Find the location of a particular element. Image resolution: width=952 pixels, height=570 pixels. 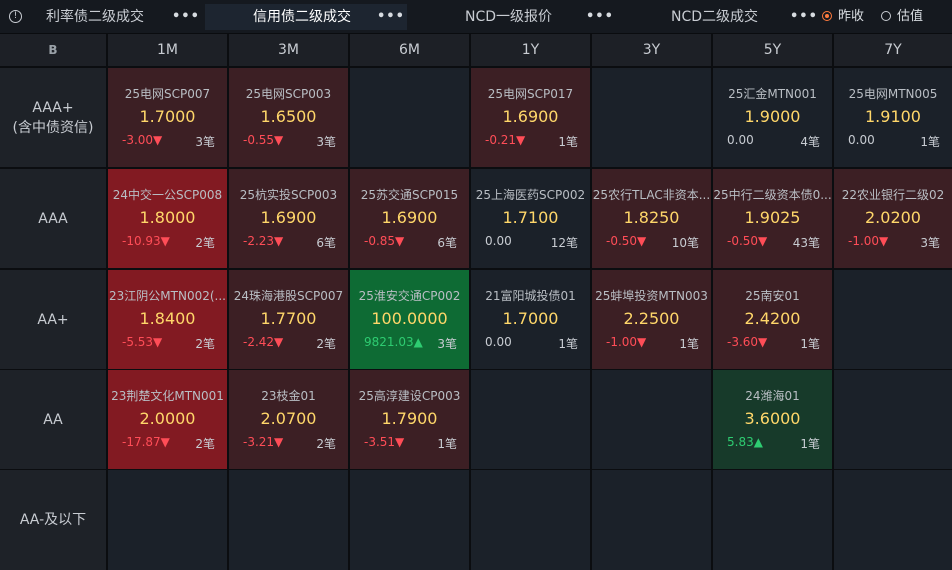

trade-count: 43笔 is located at coordinates (806, 243).